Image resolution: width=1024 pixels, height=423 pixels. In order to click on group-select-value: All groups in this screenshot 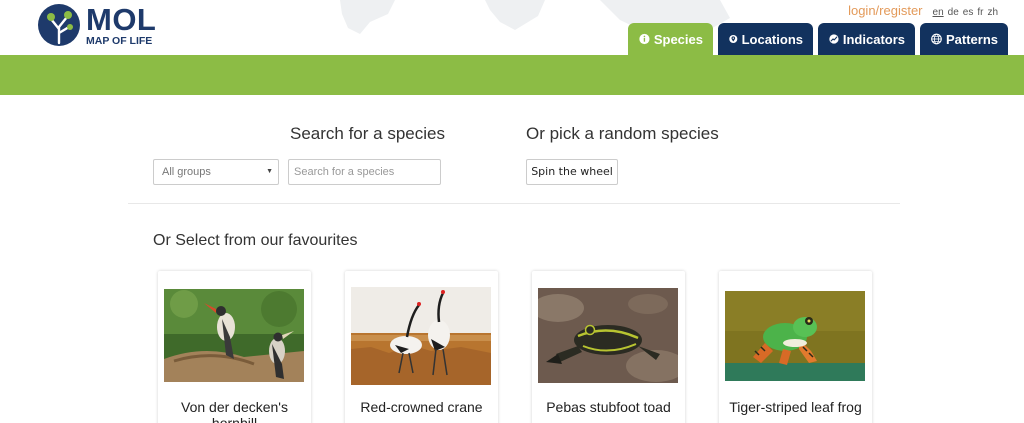, I will do `click(186, 172)`.